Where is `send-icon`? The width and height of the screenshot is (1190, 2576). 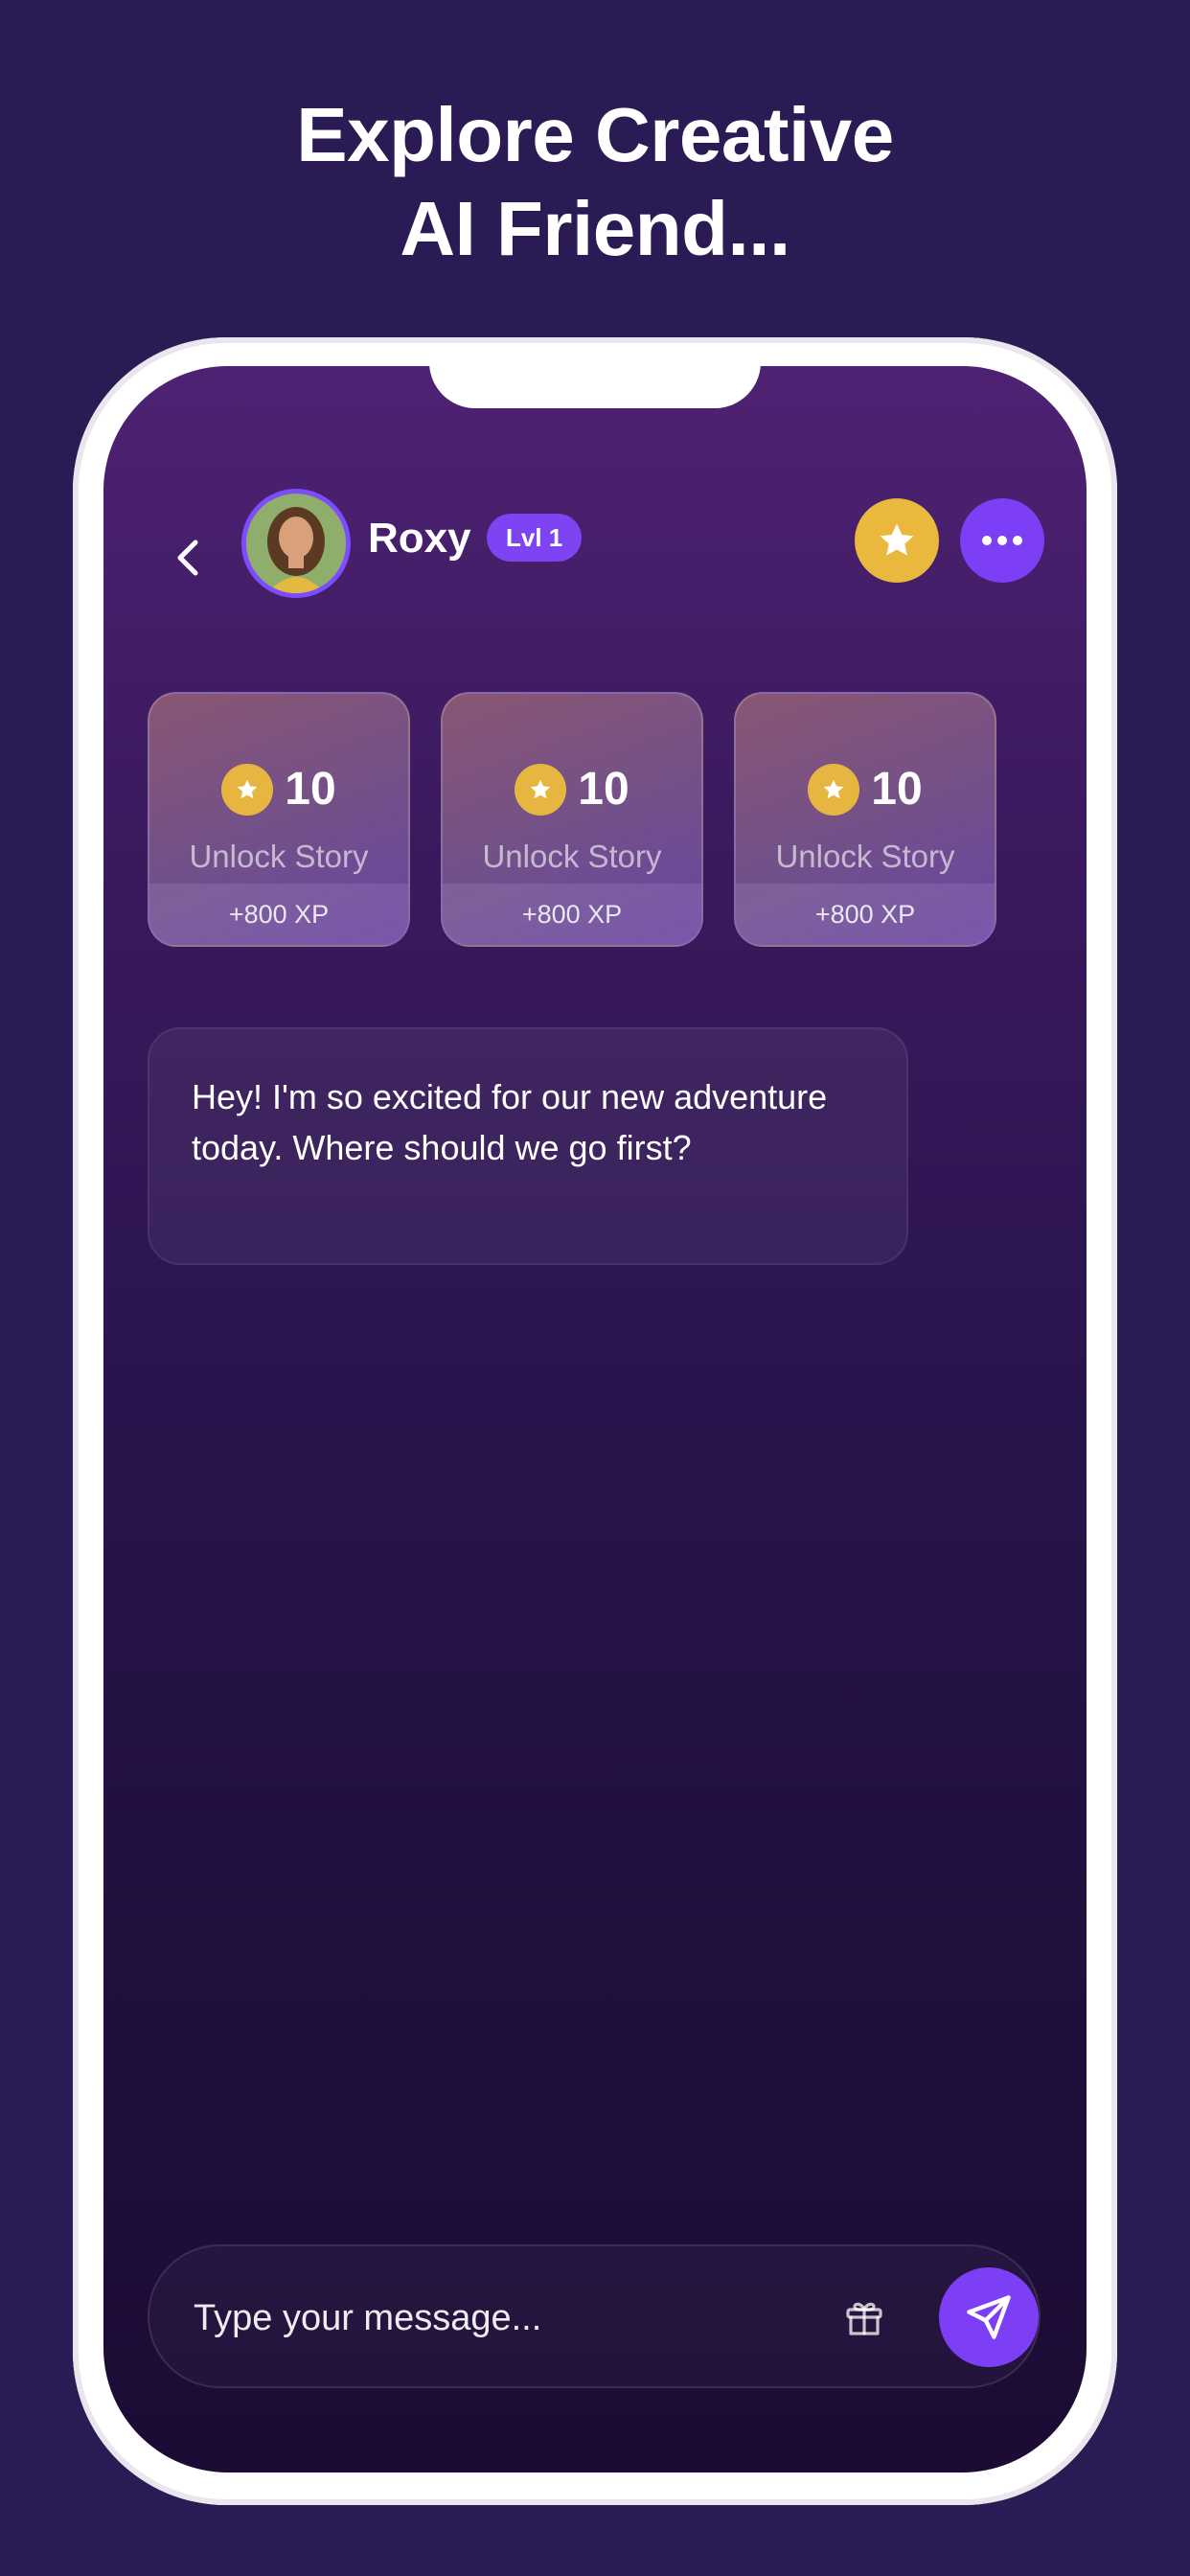 send-icon is located at coordinates (989, 2317).